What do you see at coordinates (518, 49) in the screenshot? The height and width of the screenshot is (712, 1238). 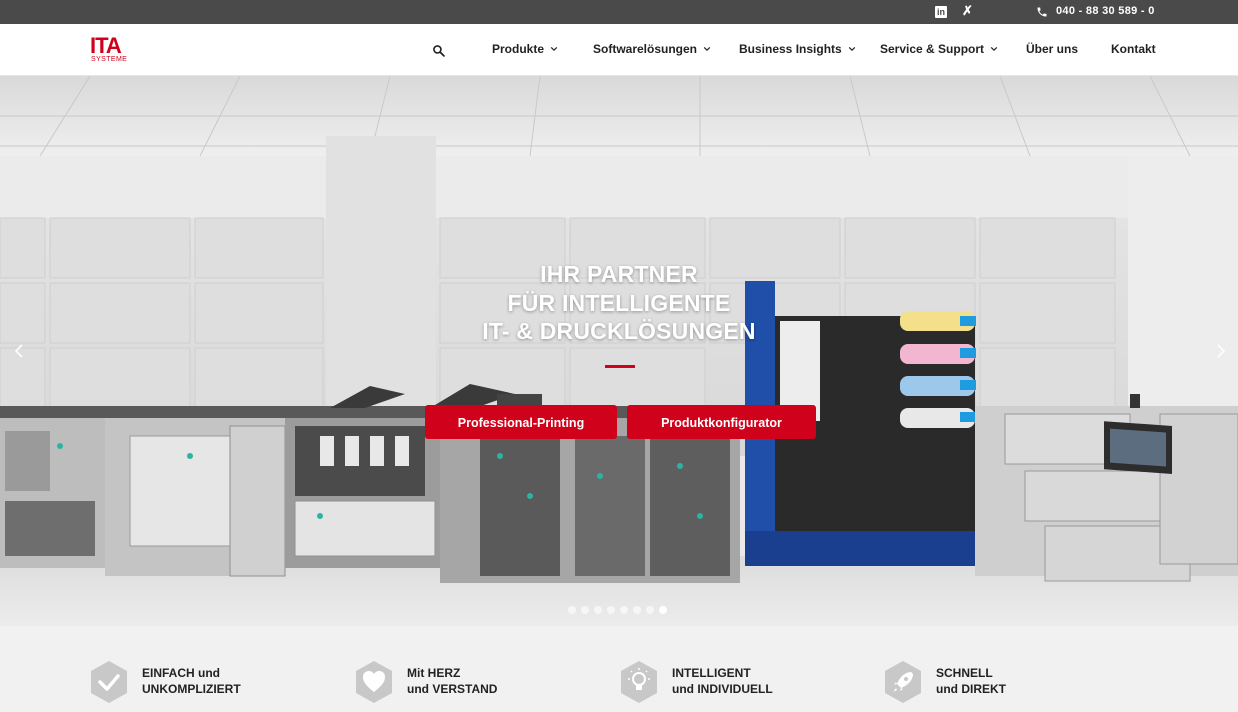 I see `nav-label: Produkte` at bounding box center [518, 49].